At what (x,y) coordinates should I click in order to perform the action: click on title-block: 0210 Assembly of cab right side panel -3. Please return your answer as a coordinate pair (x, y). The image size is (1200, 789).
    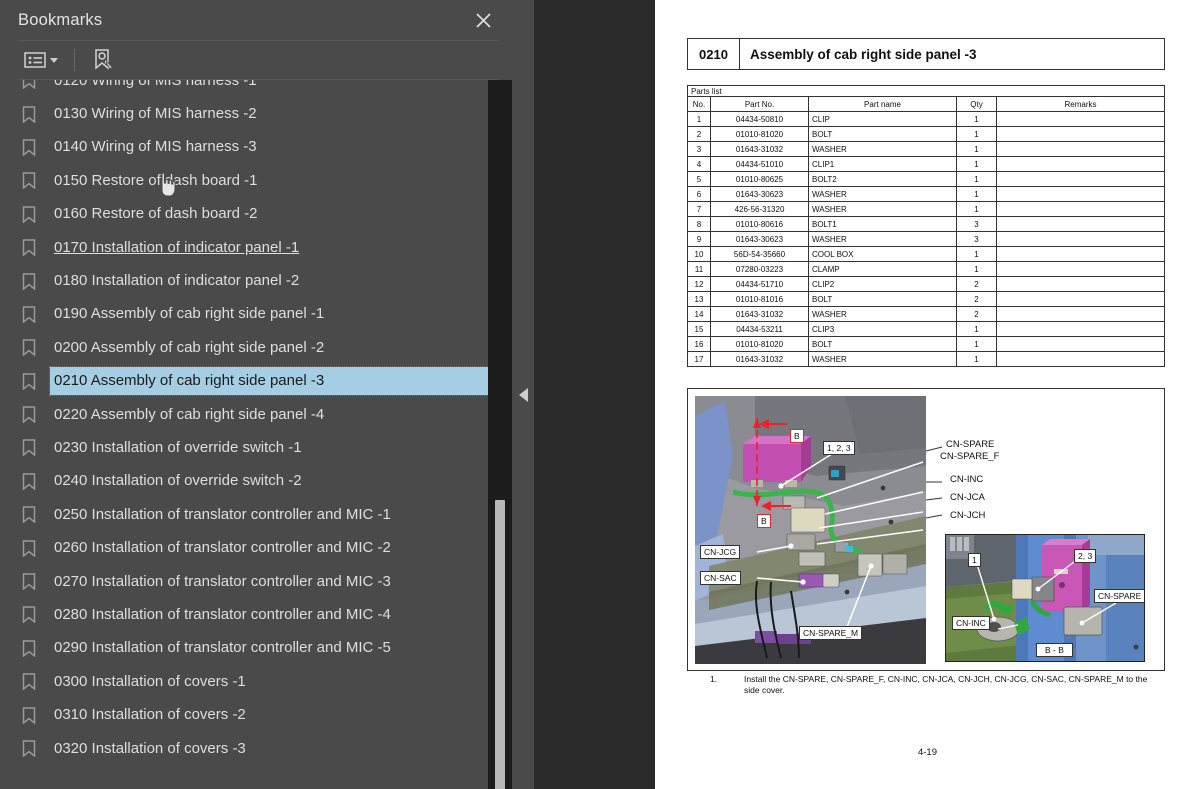
    Looking at the image, I should click on (926, 54).